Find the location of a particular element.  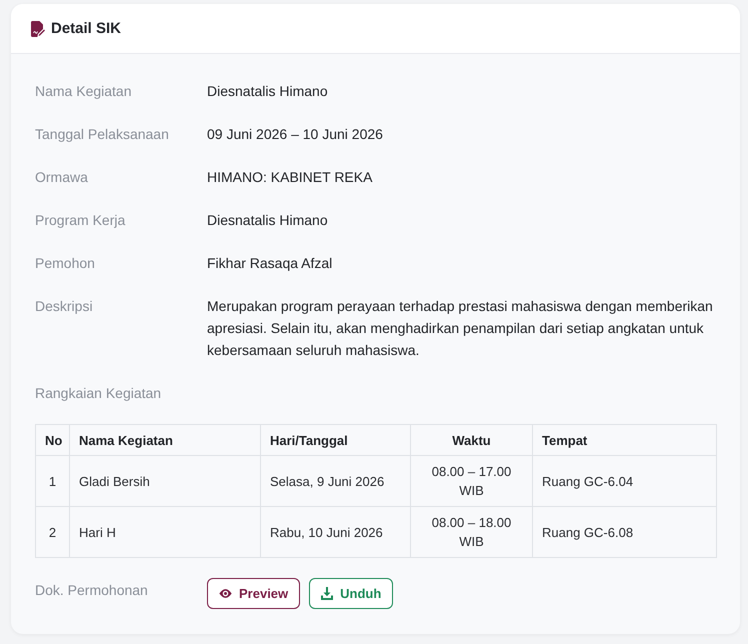

table-cell: 2 is located at coordinates (53, 532).